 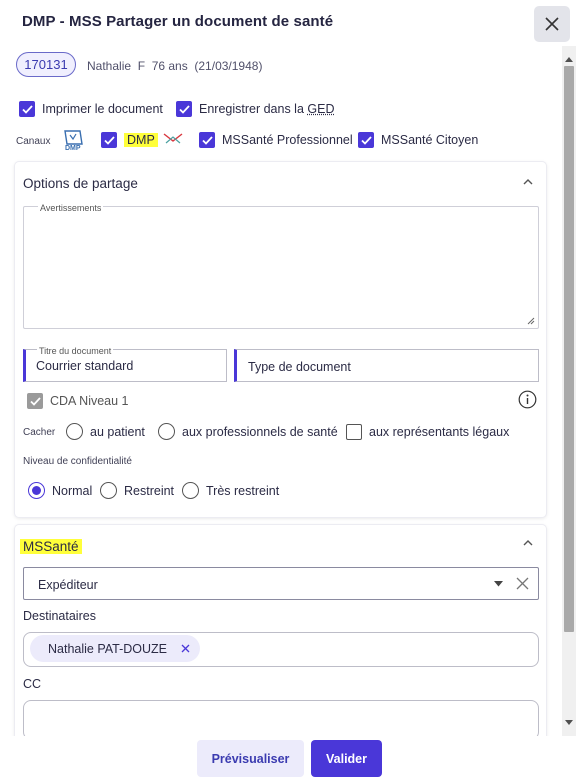 I want to click on mss-title: MSSanté, so click(x=51, y=546).